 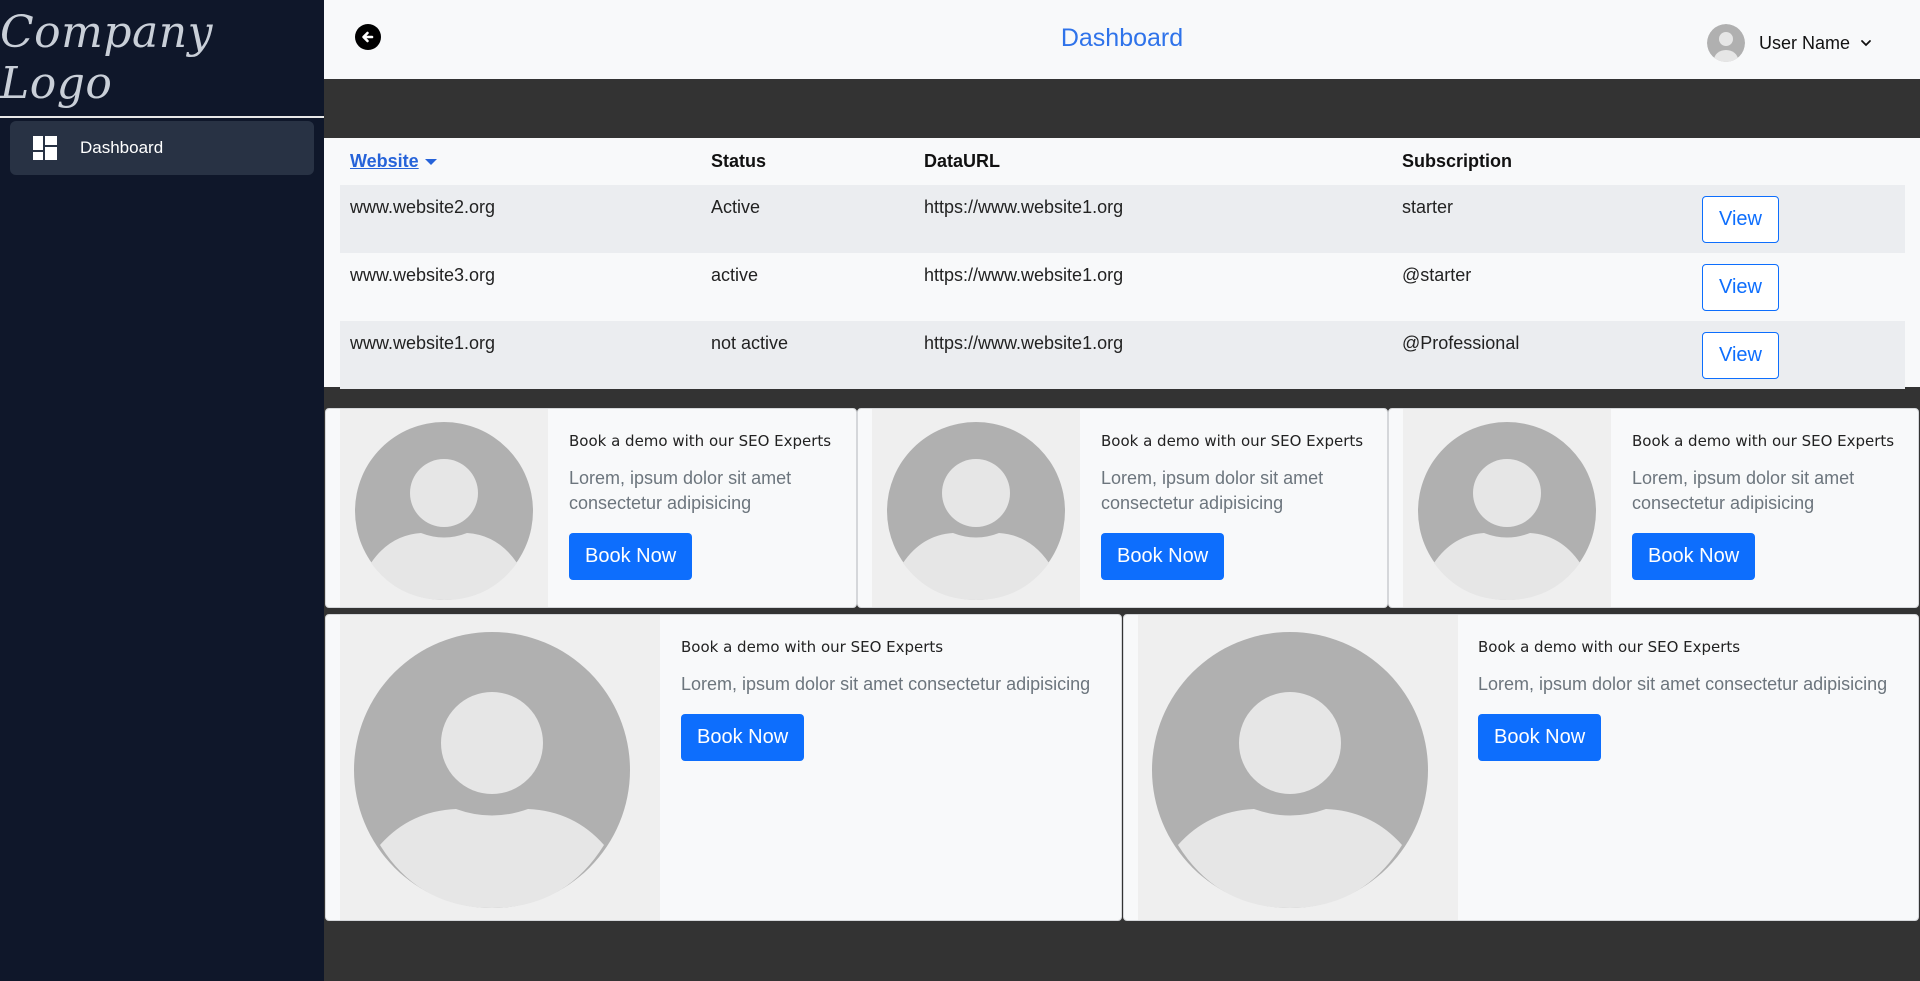 What do you see at coordinates (122, 147) in the screenshot?
I see `sidebar-item-label: Dashboard` at bounding box center [122, 147].